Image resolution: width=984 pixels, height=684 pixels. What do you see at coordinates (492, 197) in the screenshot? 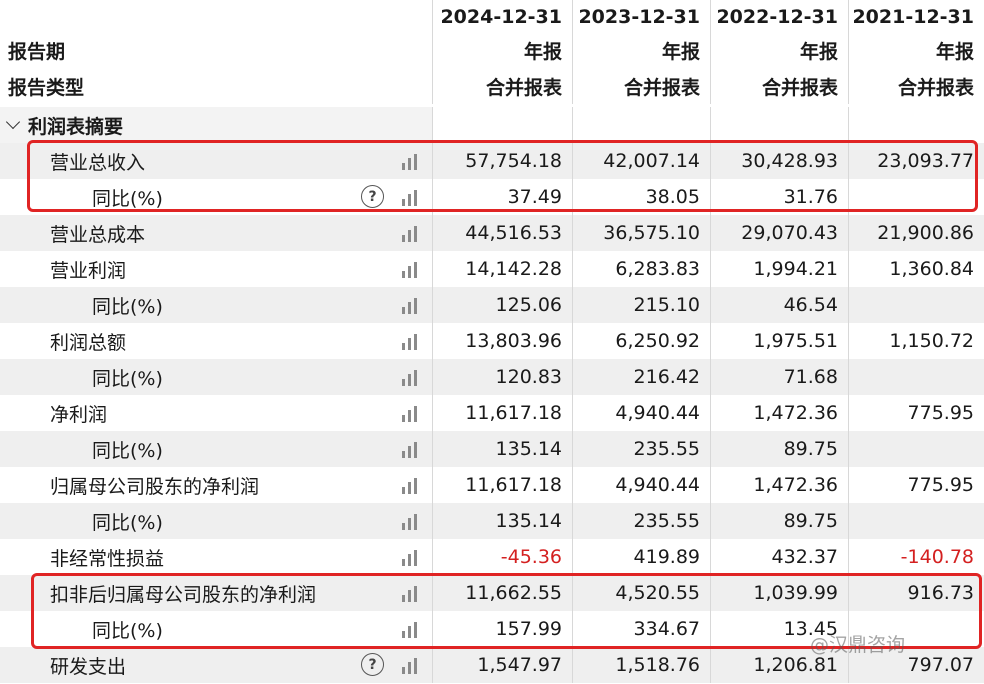
I see `table-row: 同比(%)? 37.49 38.05 31.76` at bounding box center [492, 197].